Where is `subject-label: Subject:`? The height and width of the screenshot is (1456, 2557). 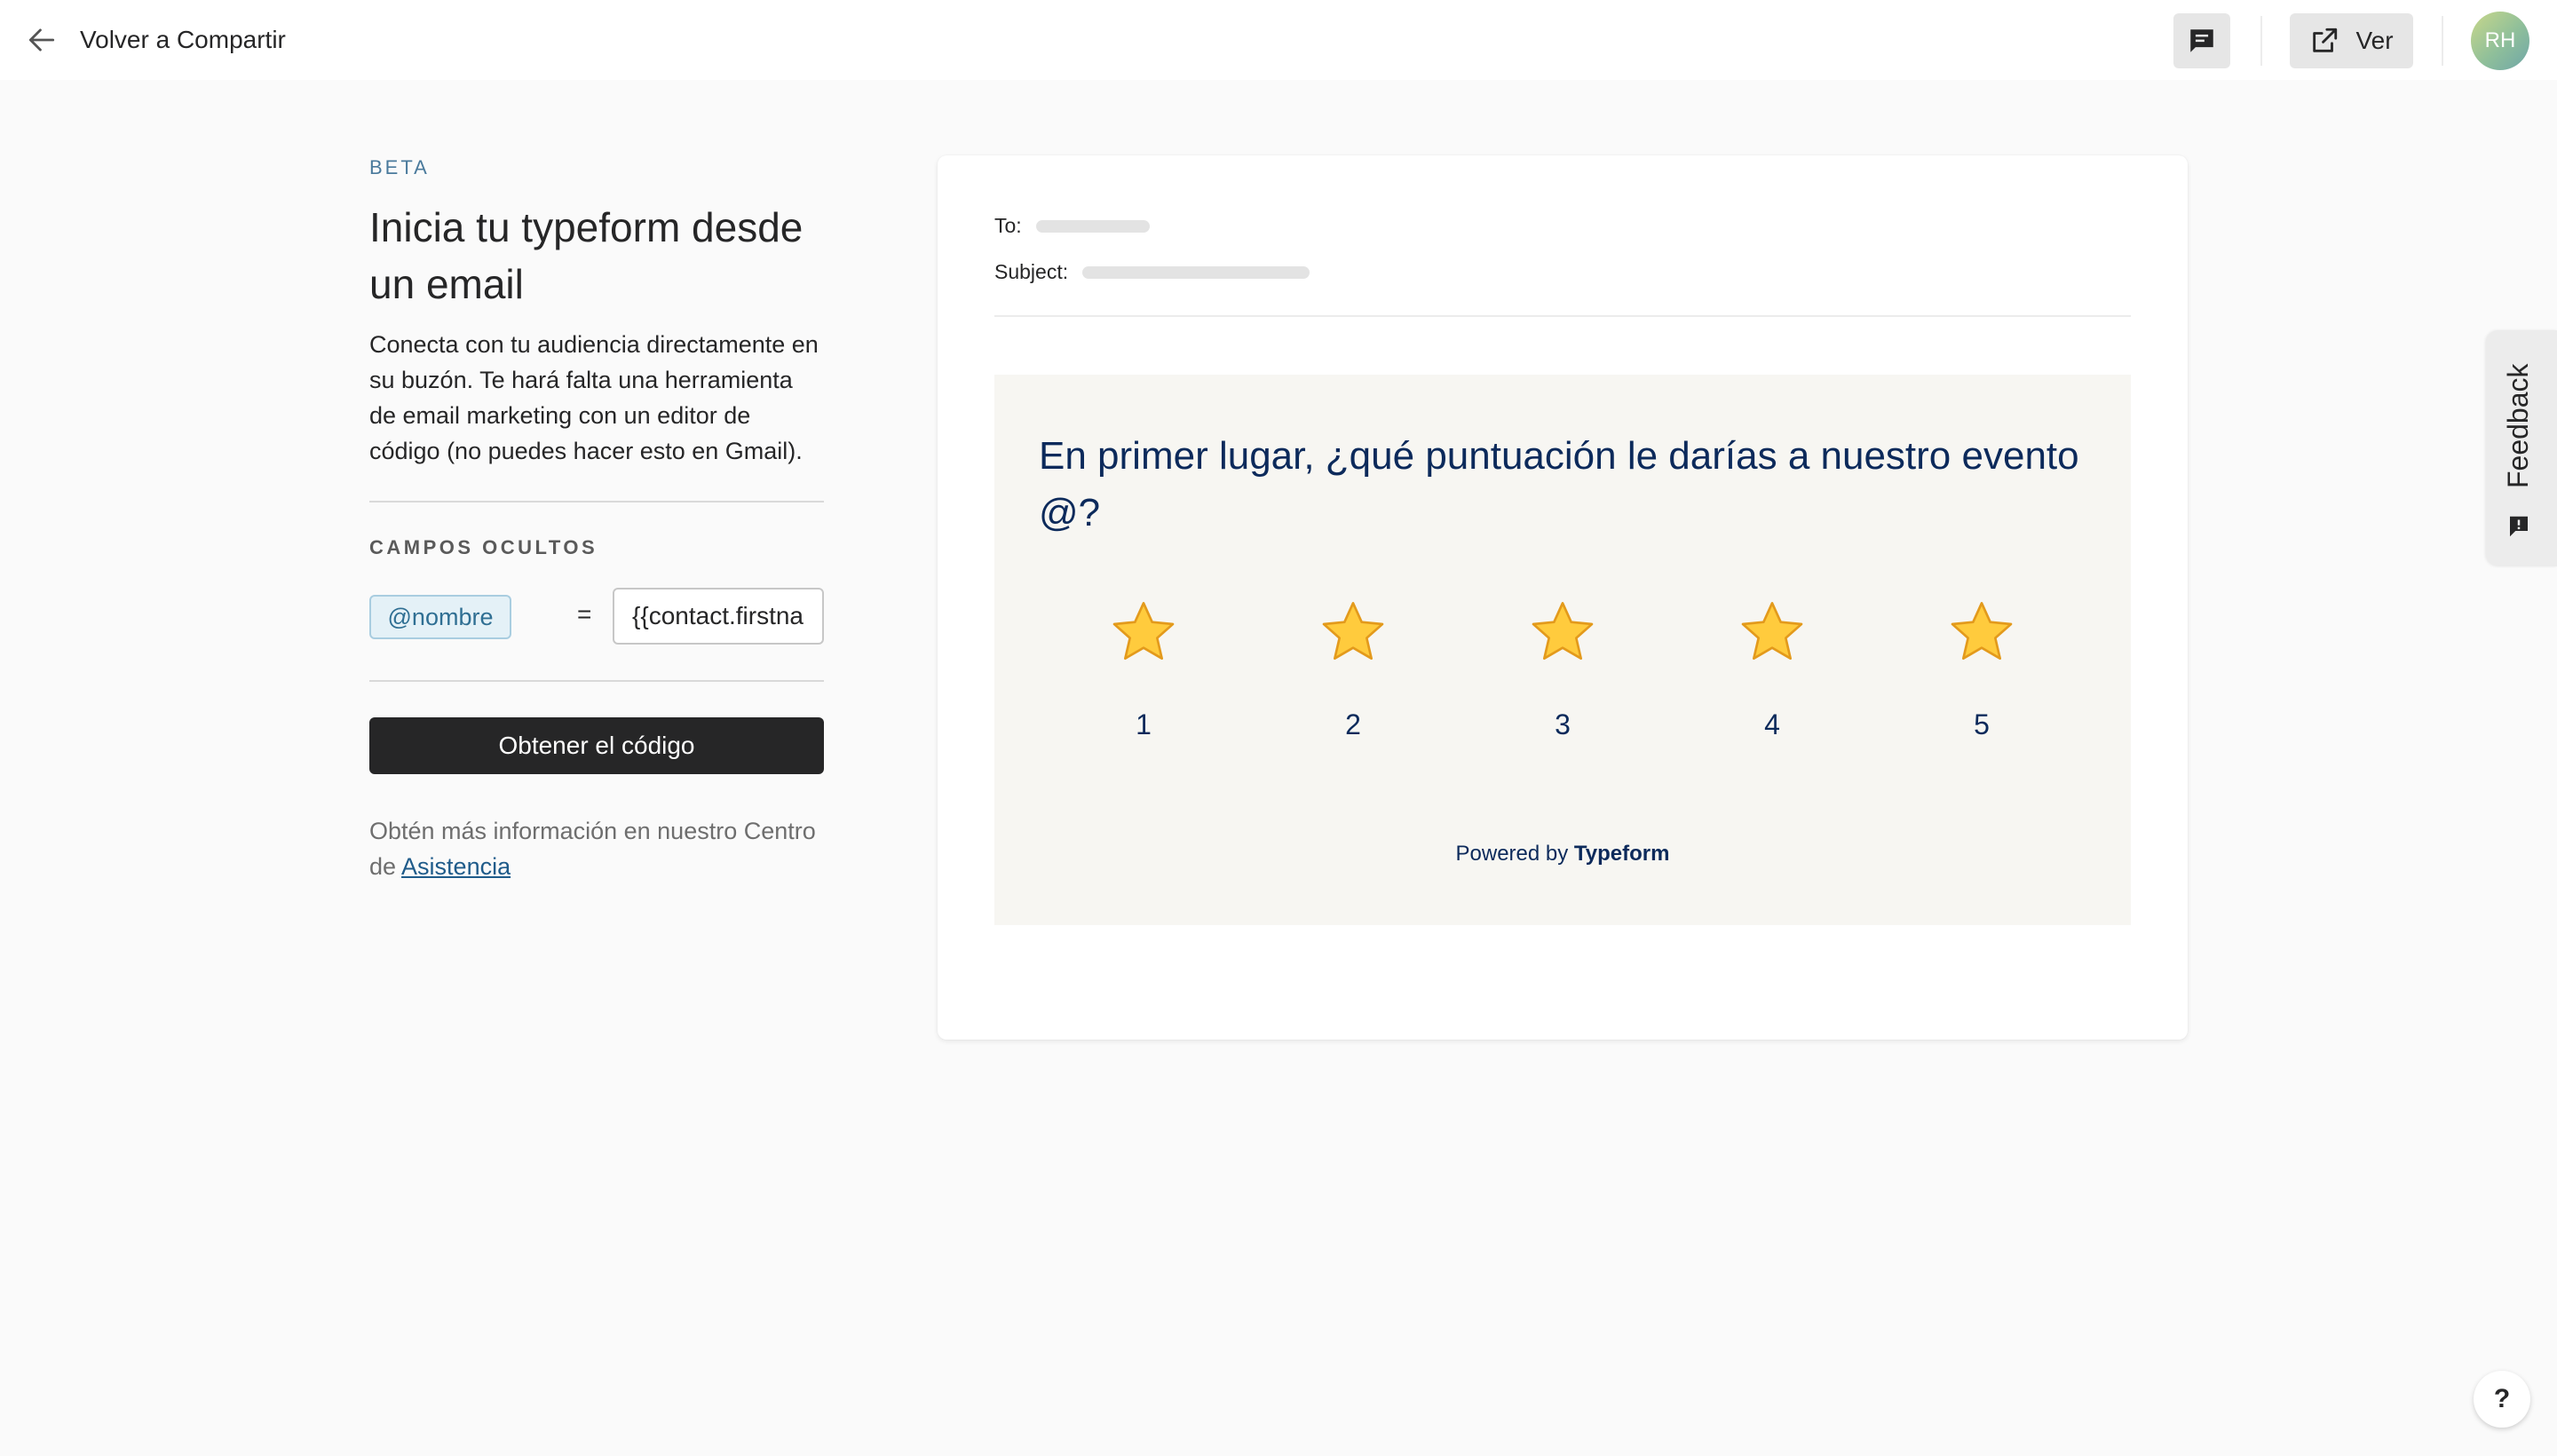
subject-label: Subject: is located at coordinates (1031, 271).